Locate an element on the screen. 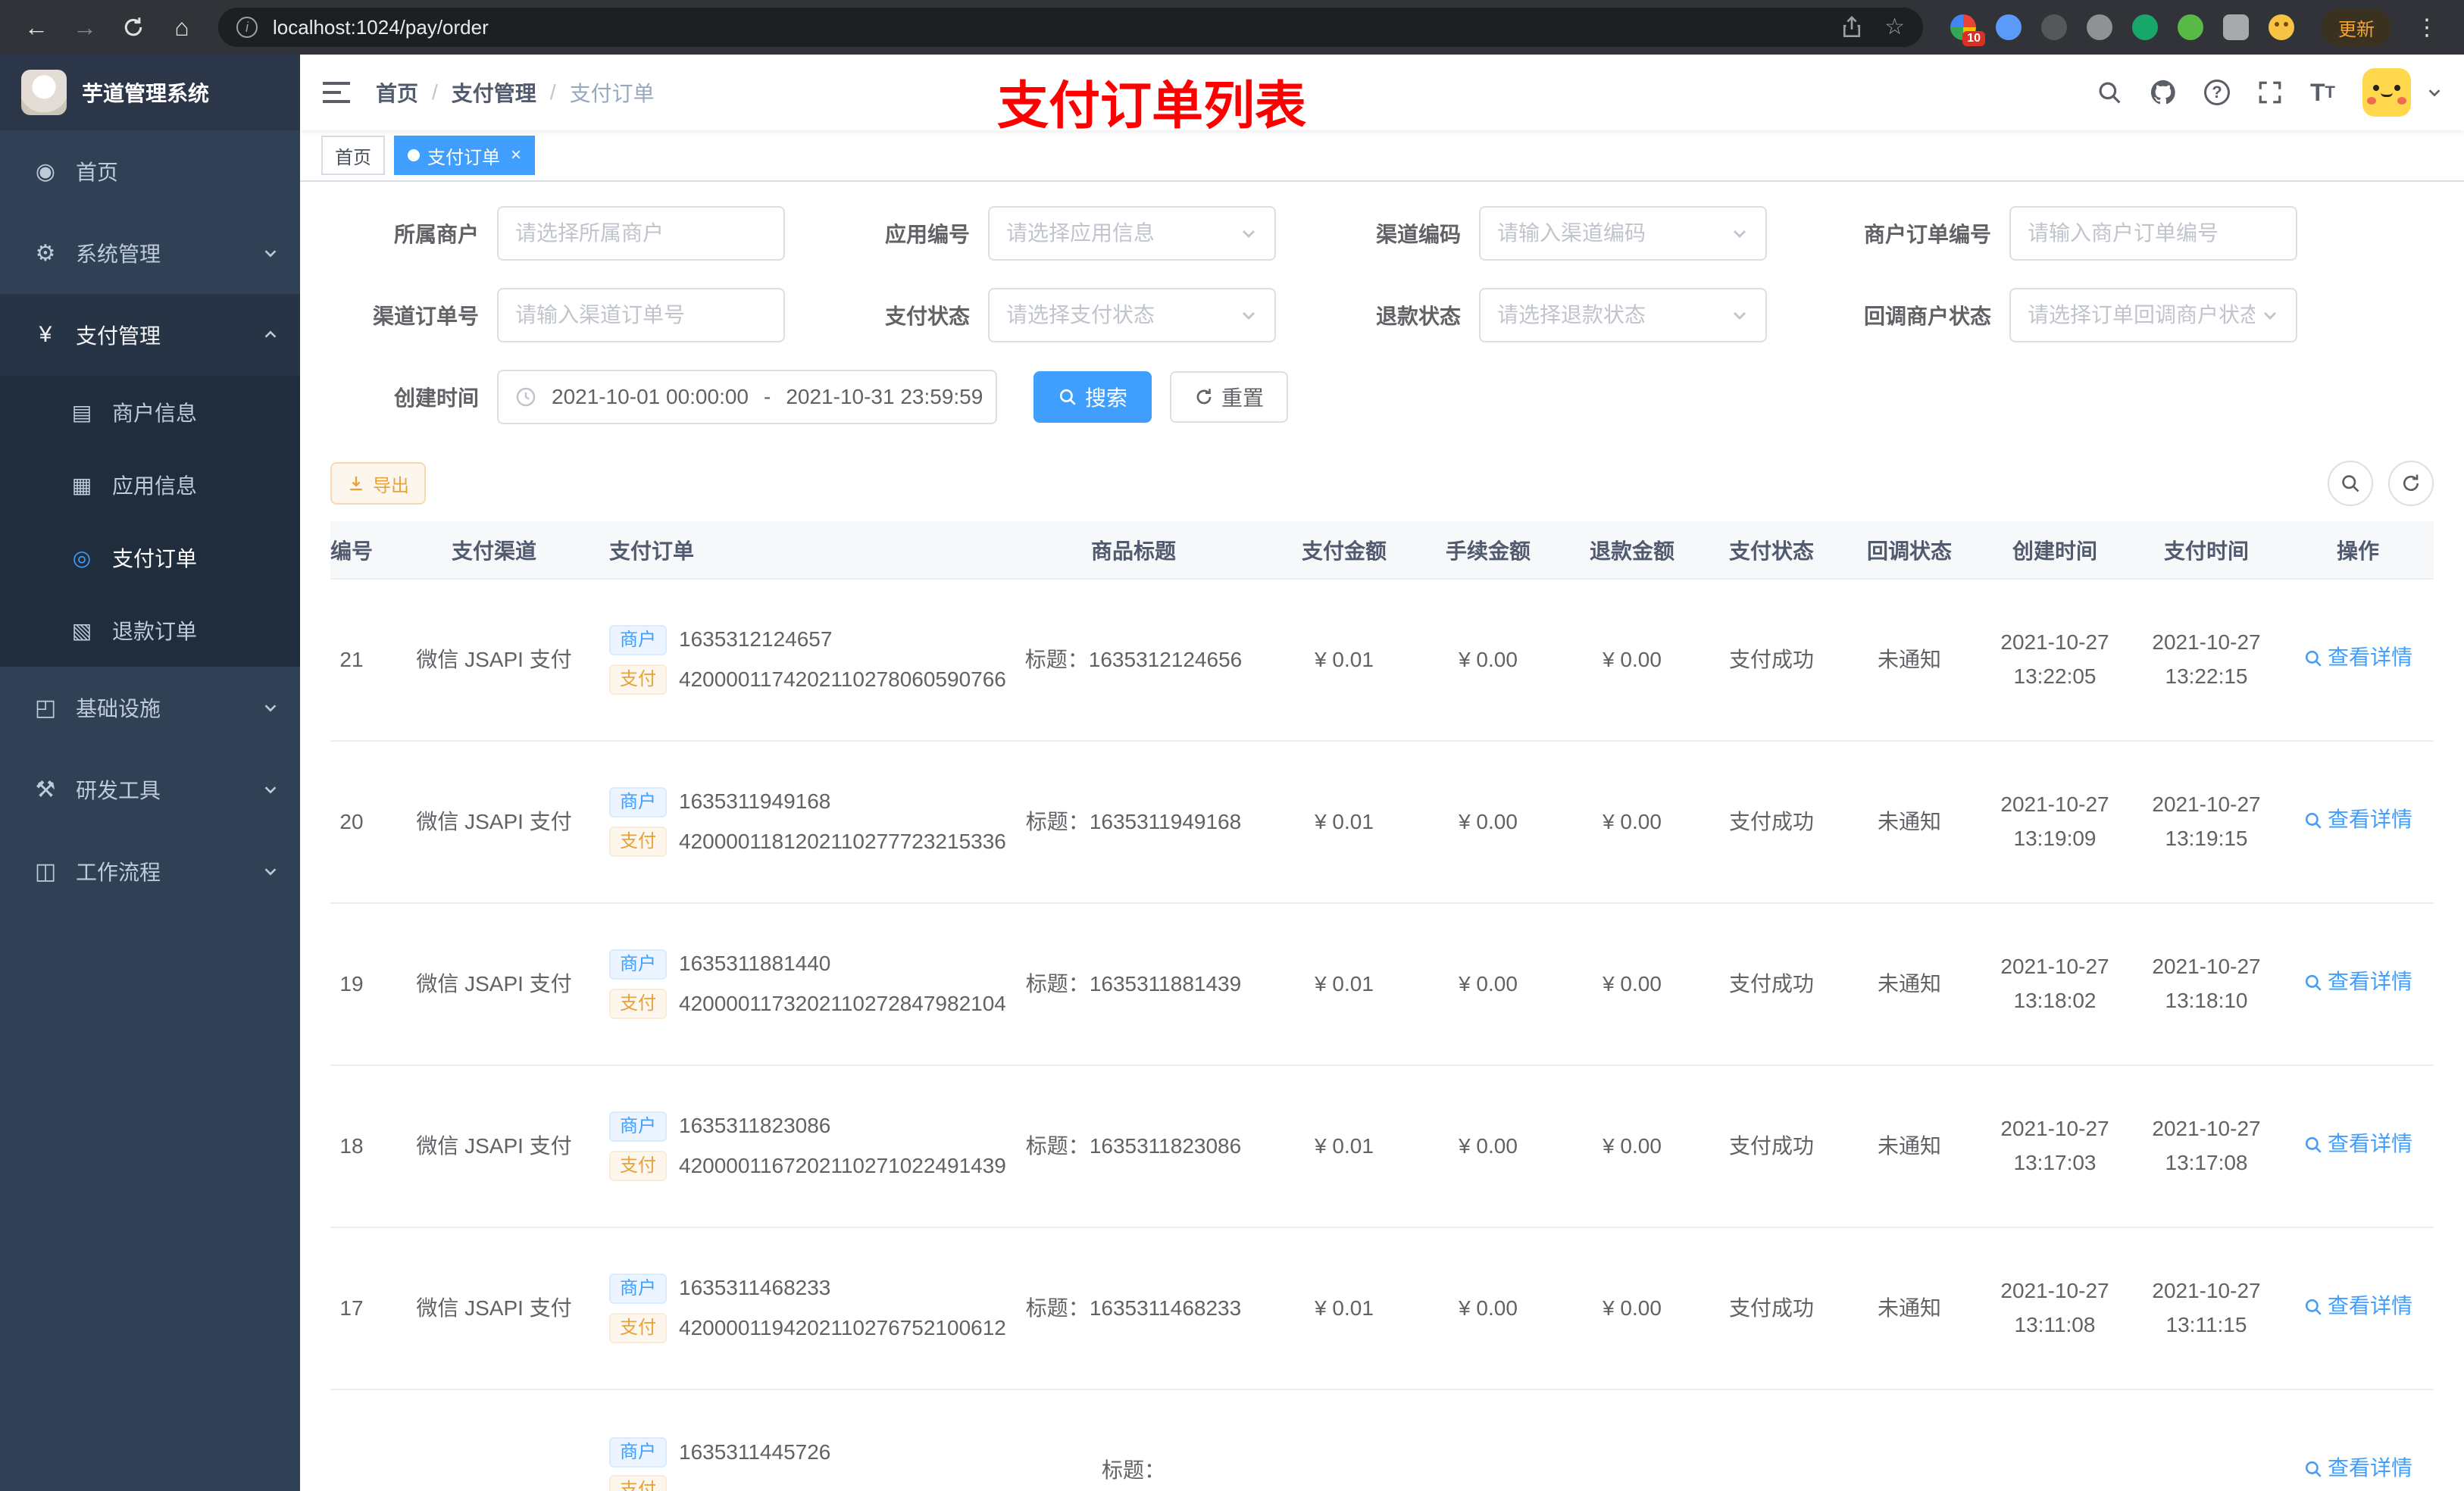 The height and width of the screenshot is (1491, 2464). channel-order-input is located at coordinates (641, 315).